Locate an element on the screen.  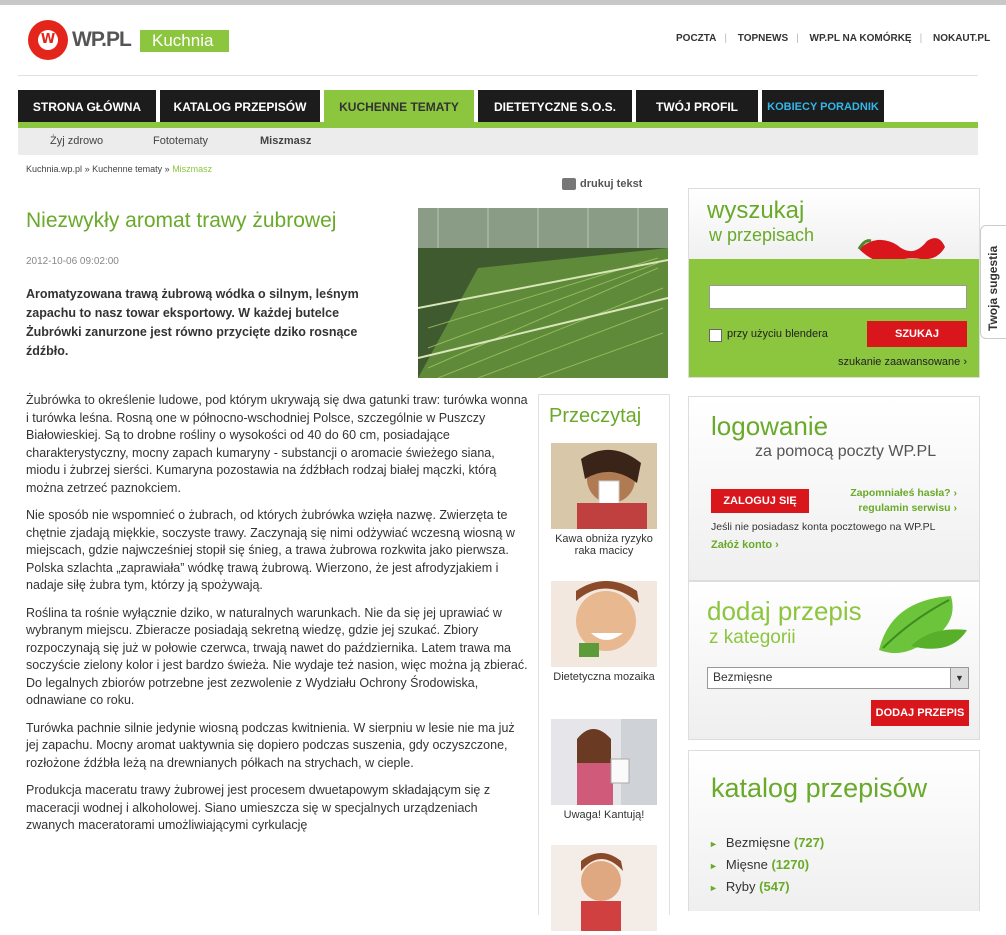
section-badge: Kuchnia is located at coordinates (184, 41).